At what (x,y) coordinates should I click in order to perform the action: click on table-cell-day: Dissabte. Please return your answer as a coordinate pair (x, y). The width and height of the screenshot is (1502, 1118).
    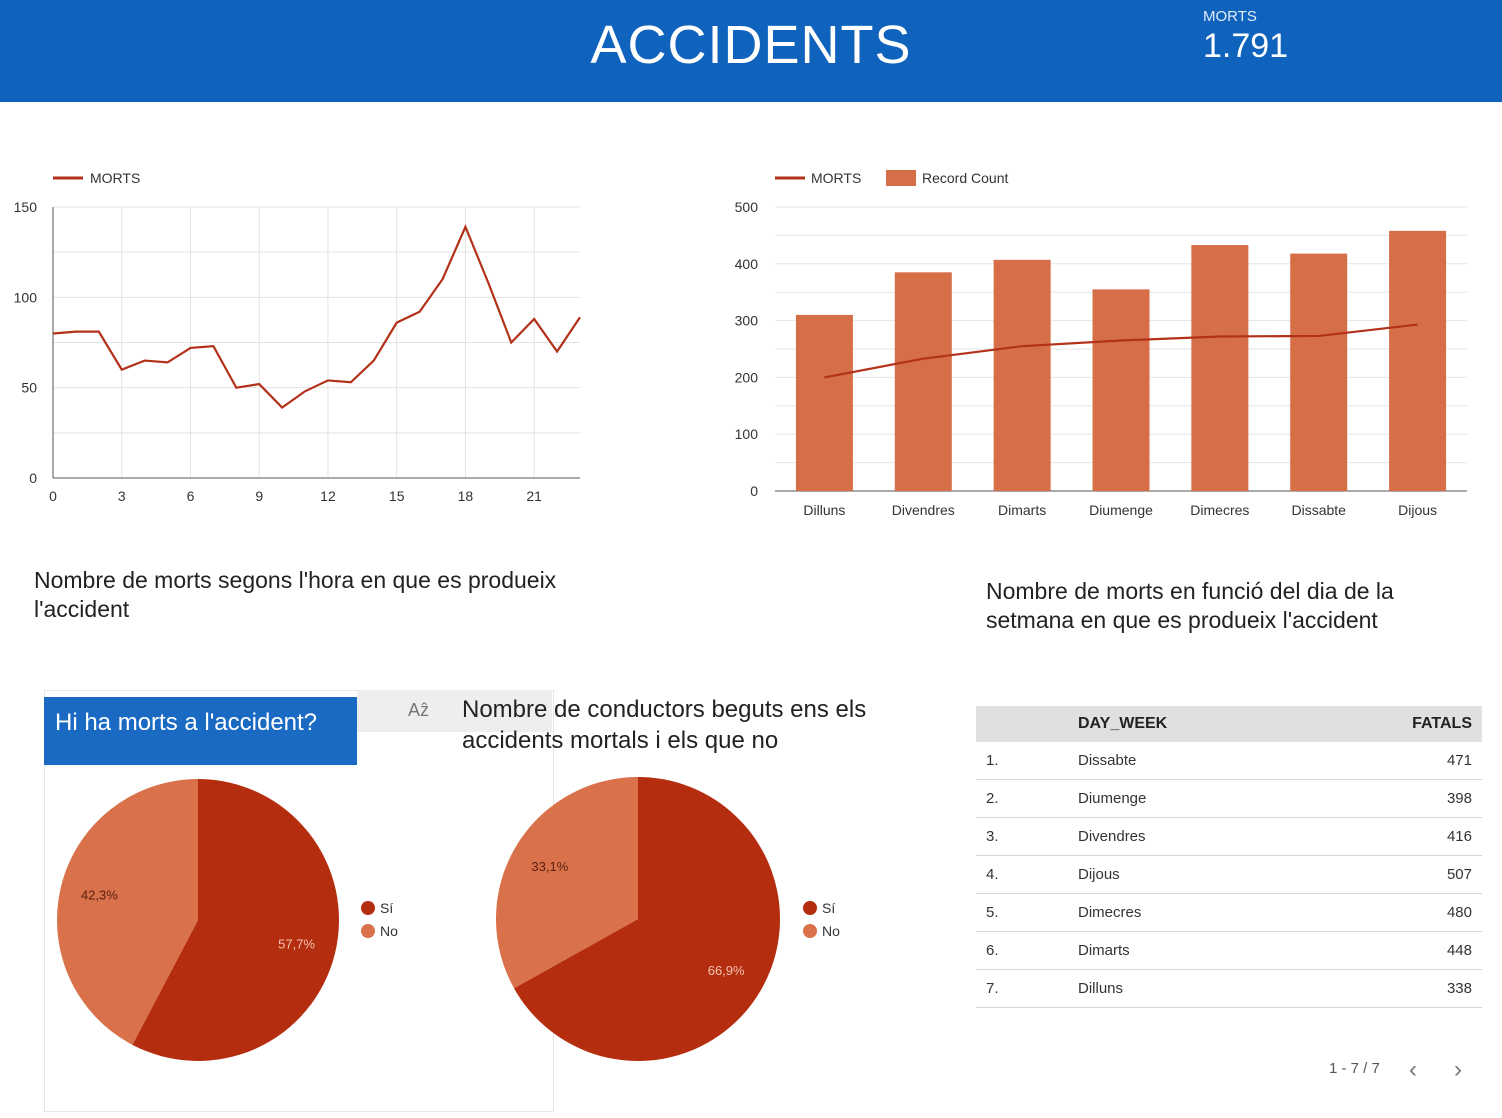
    Looking at the image, I should click on (1191, 761).